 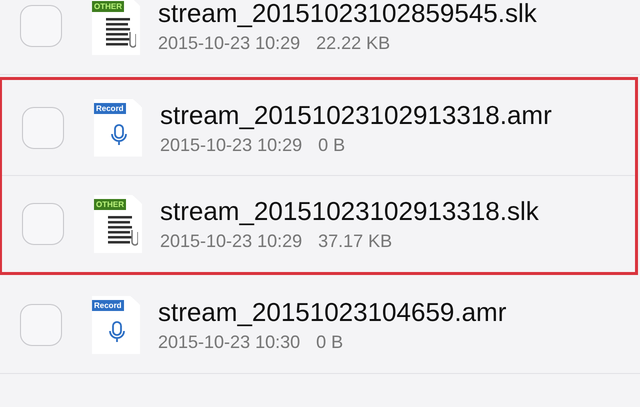 What do you see at coordinates (332, 312) in the screenshot?
I see `file-name: stream_20151023104659.amr` at bounding box center [332, 312].